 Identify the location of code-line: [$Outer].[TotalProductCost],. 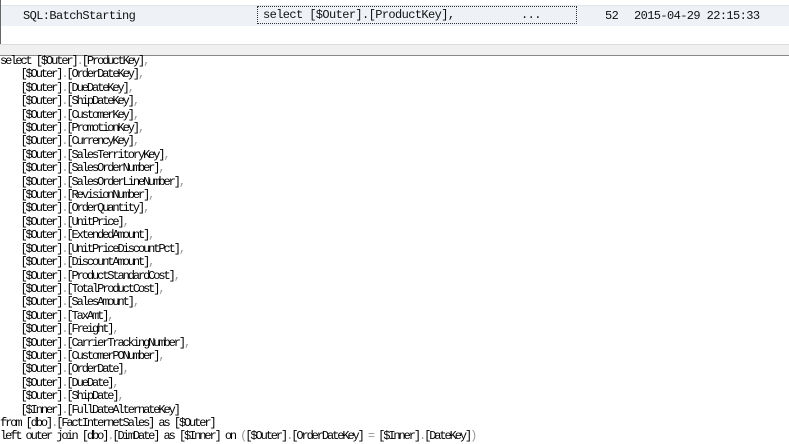
(92, 288).